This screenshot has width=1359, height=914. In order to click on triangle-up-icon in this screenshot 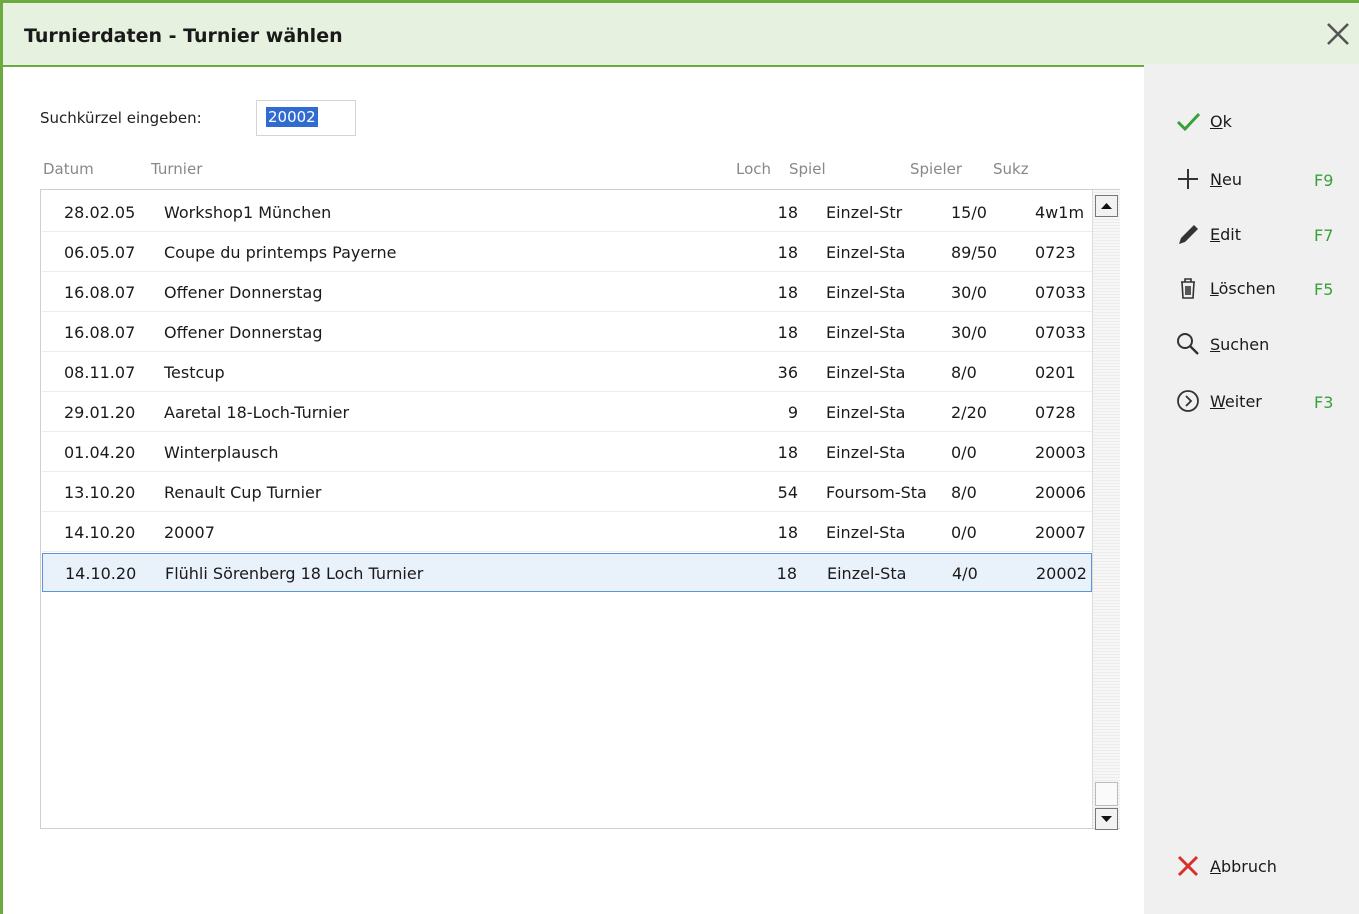, I will do `click(1106, 206)`.